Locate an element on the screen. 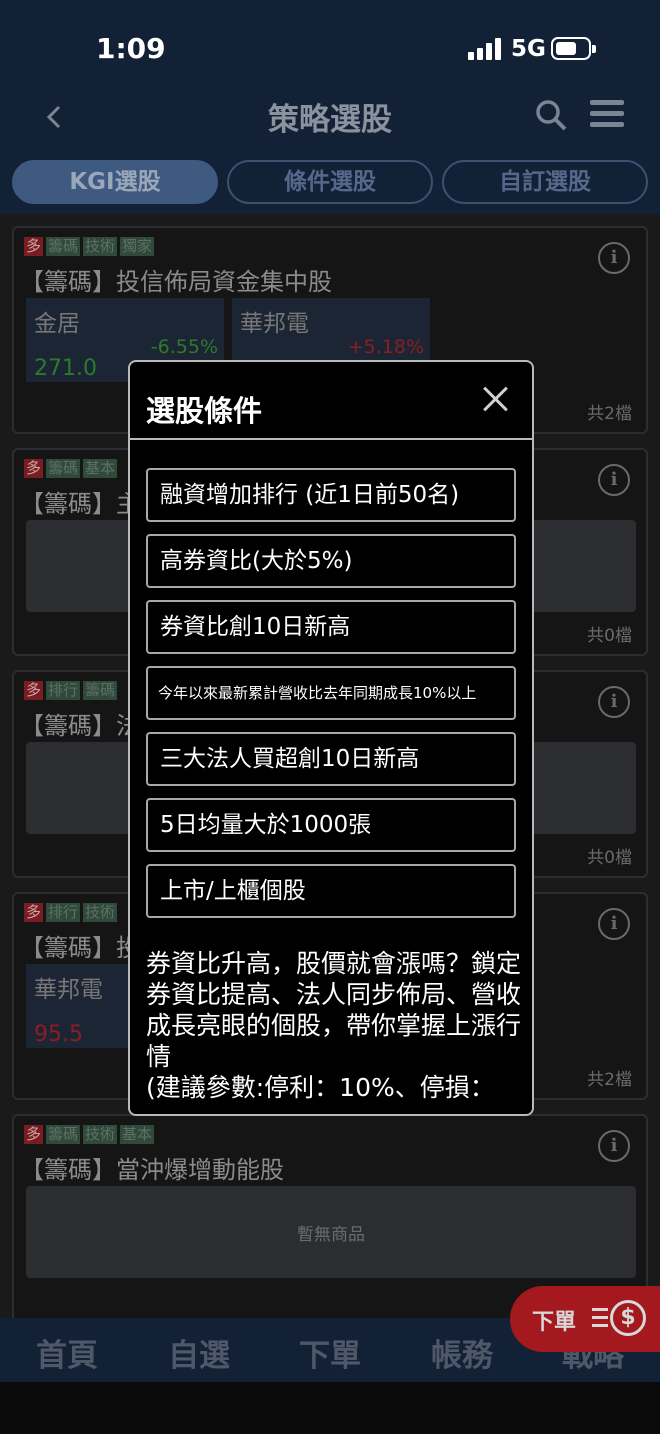  stock-change: -6.55% is located at coordinates (184, 347).